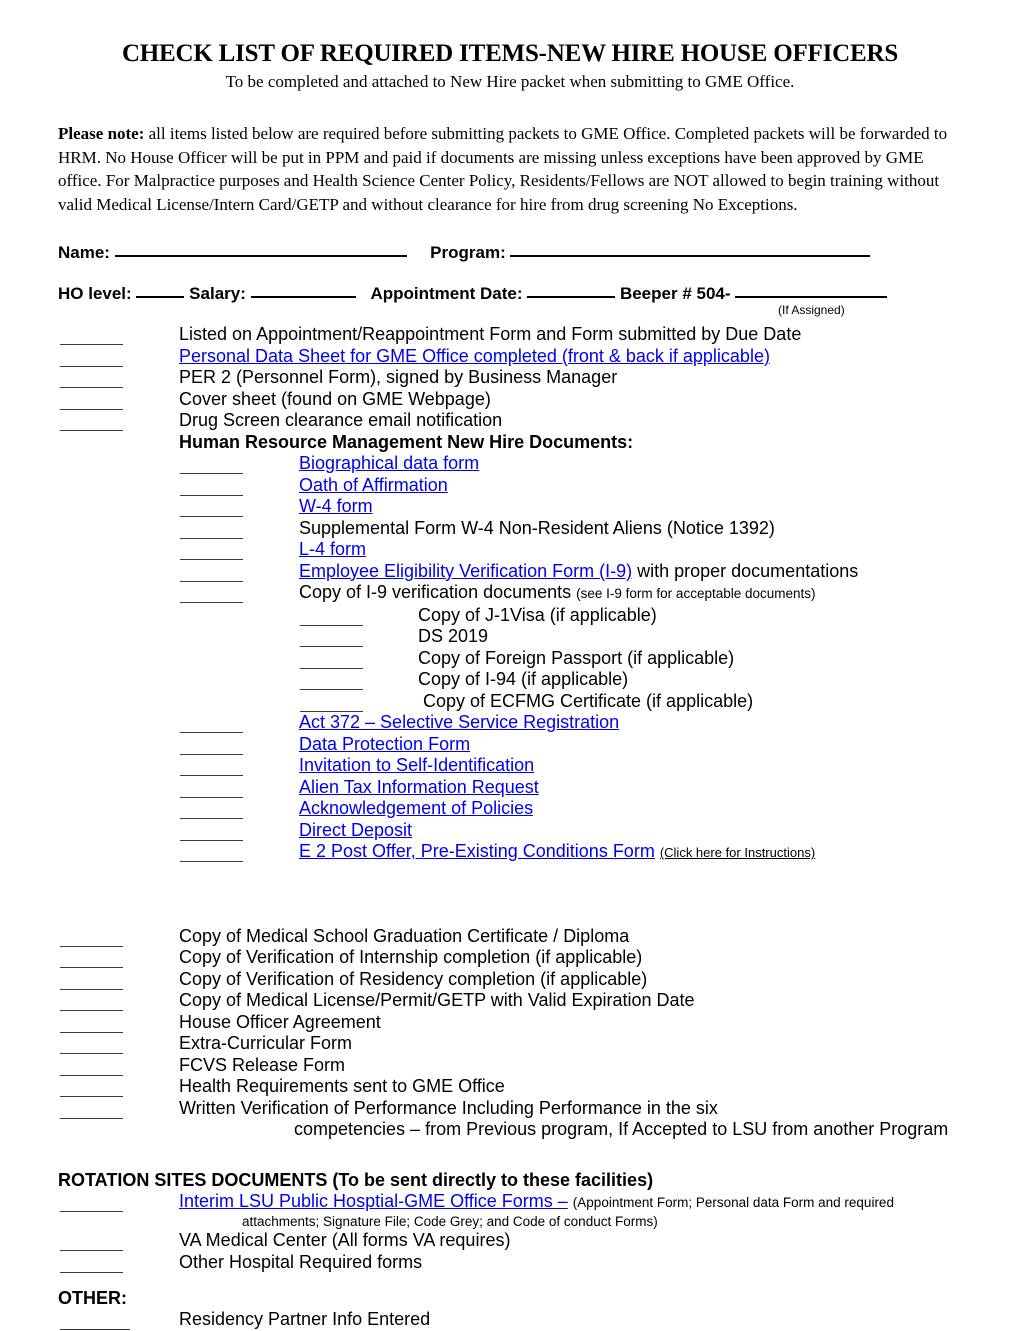  What do you see at coordinates (811, 291) in the screenshot?
I see `beeper-input` at bounding box center [811, 291].